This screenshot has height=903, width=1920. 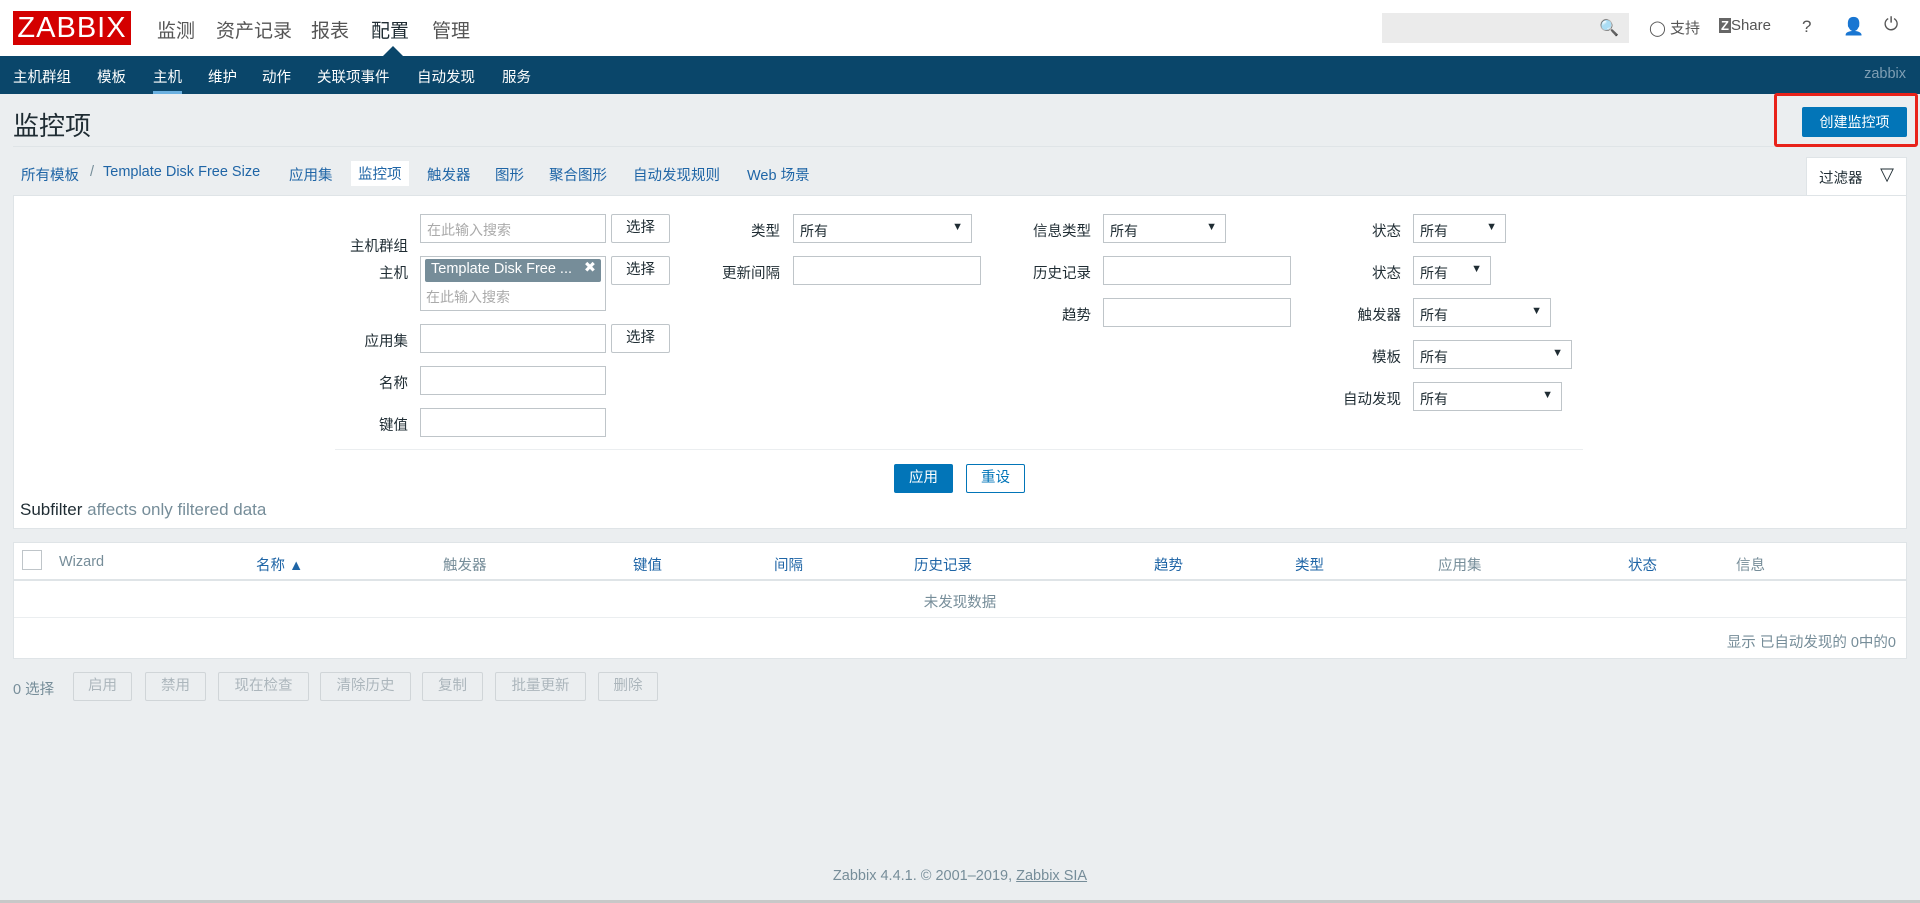 What do you see at coordinates (1460, 566) in the screenshot?
I see `column-applications: 应用集` at bounding box center [1460, 566].